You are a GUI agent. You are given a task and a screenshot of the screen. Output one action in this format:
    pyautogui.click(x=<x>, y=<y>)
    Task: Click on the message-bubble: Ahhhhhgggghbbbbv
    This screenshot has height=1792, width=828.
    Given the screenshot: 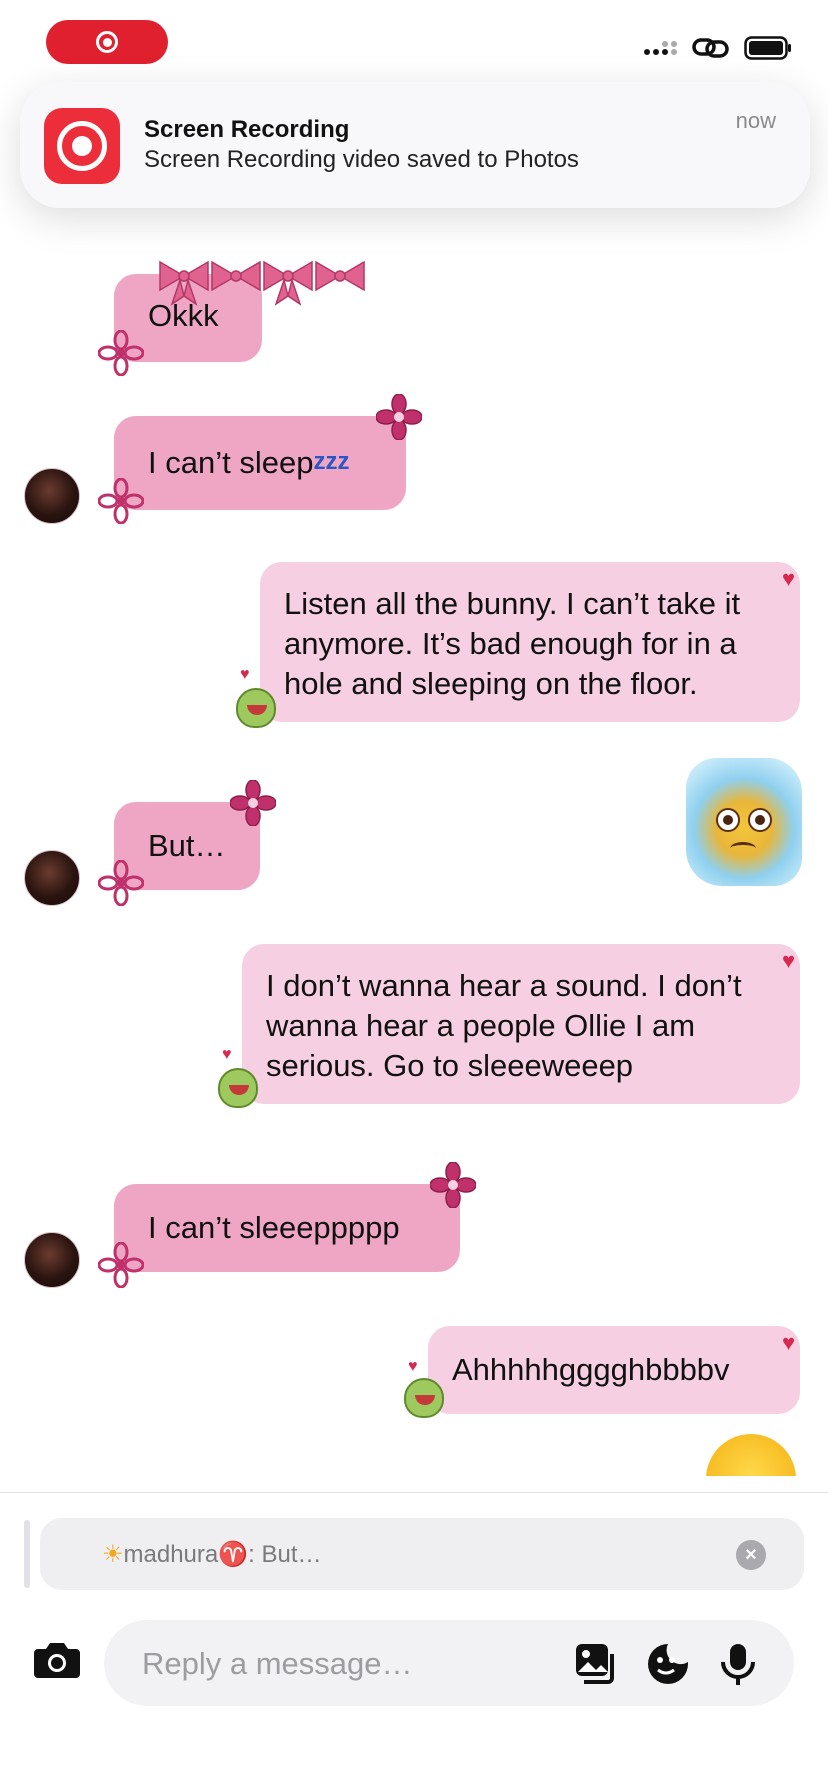 What is the action you would take?
    pyautogui.click(x=614, y=1370)
    